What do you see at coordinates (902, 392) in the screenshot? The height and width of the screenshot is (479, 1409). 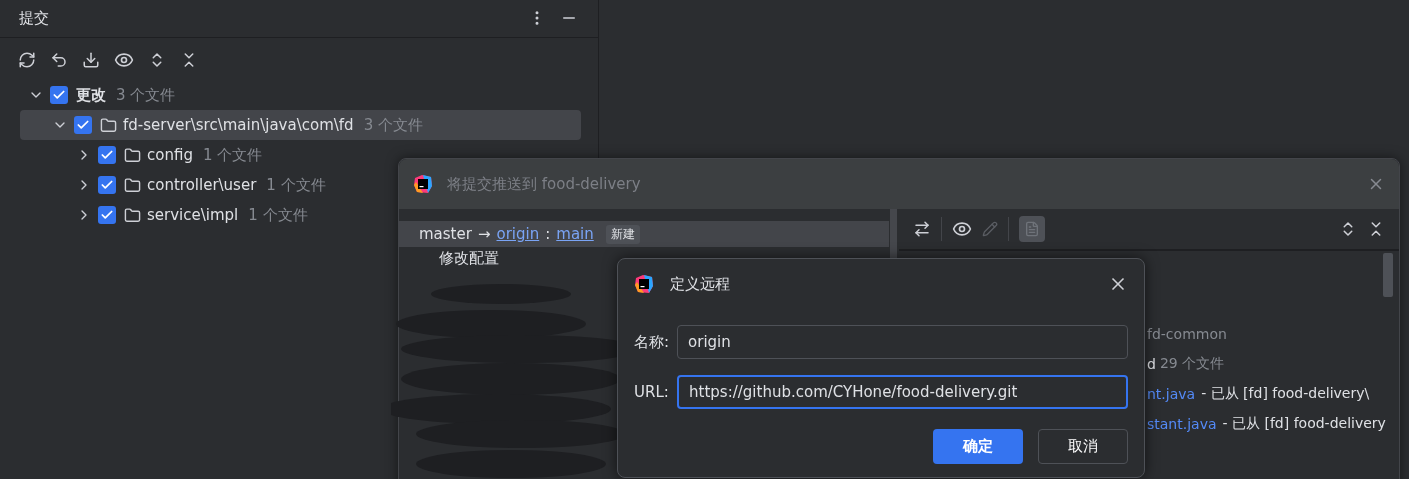 I see `input-field: https://github.com/CYHone/food-delivery.git` at bounding box center [902, 392].